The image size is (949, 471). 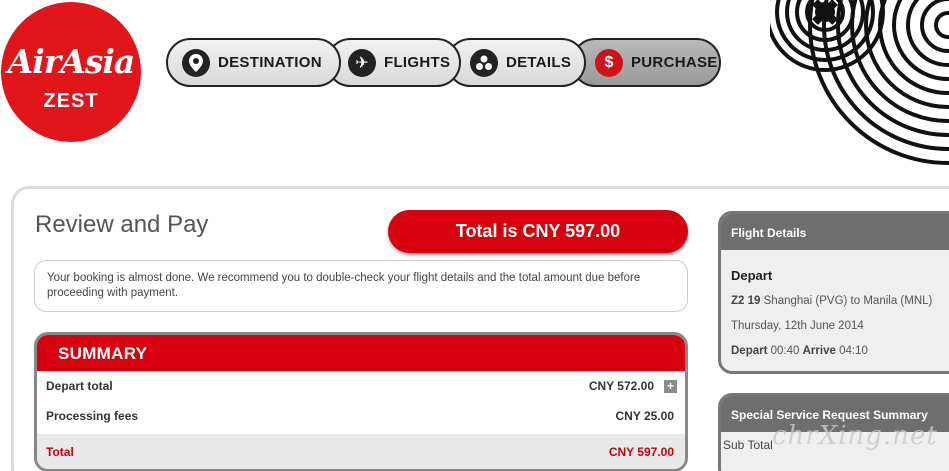 What do you see at coordinates (785, 351) in the screenshot?
I see `depart-time: 00:40` at bounding box center [785, 351].